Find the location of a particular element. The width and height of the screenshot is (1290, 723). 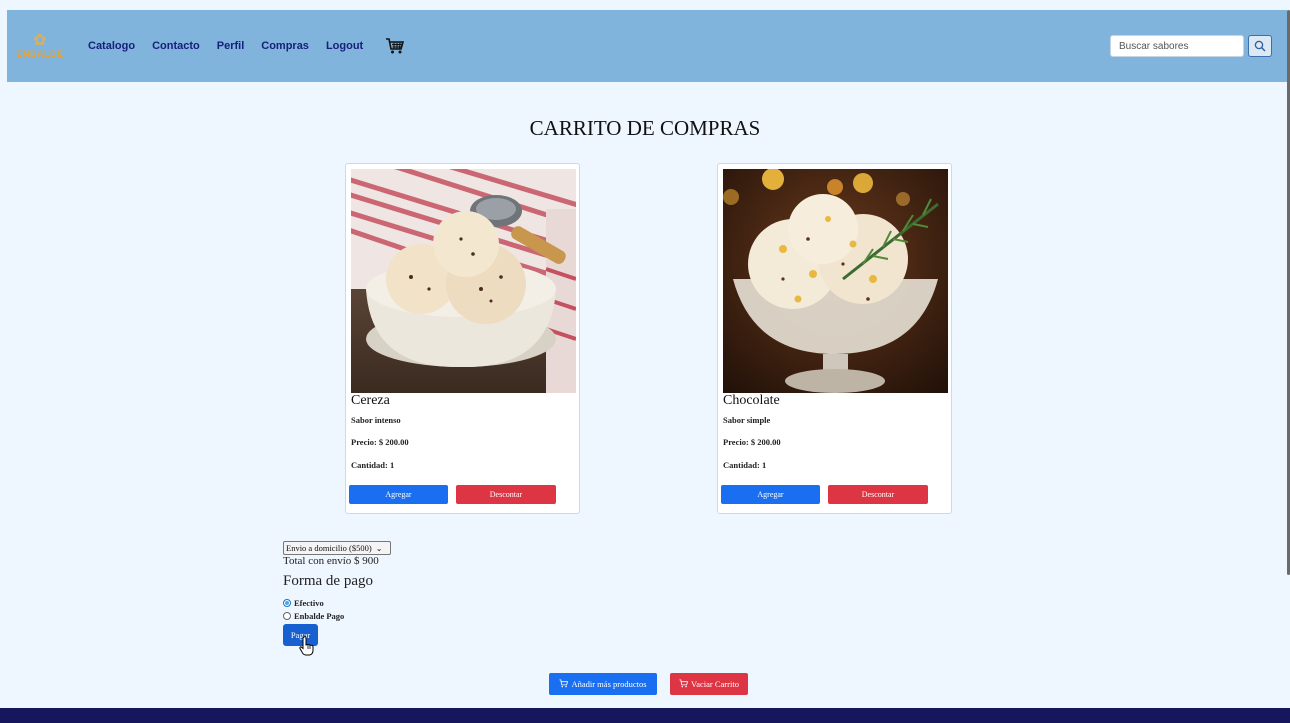

empty-cart-label: Vaciar Carrito is located at coordinates (715, 684).